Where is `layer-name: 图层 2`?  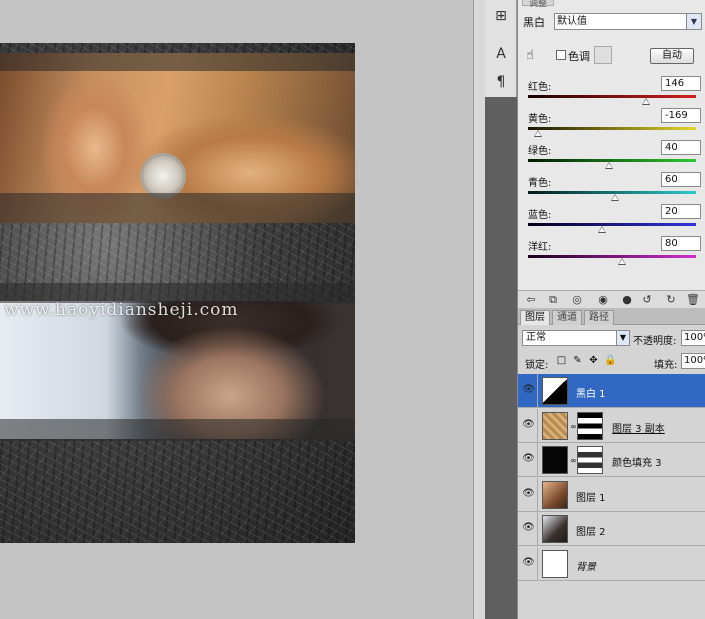
layer-name: 图层 2 is located at coordinates (591, 532).